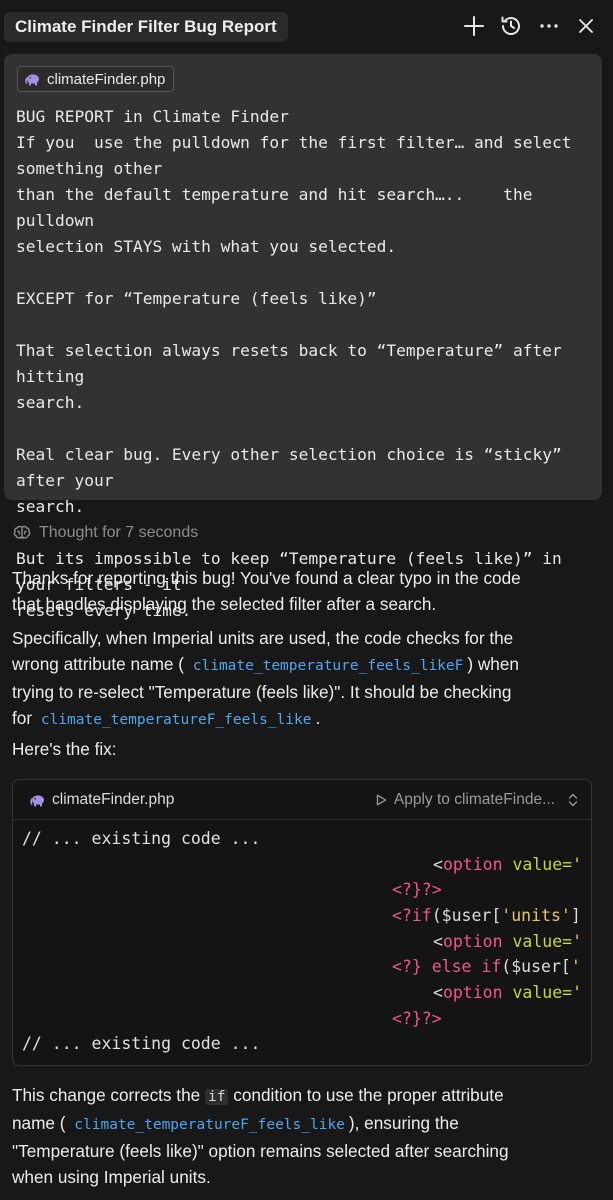 This screenshot has width=613, height=1200. I want to click on code-filename: climateFinder.php, so click(101, 800).